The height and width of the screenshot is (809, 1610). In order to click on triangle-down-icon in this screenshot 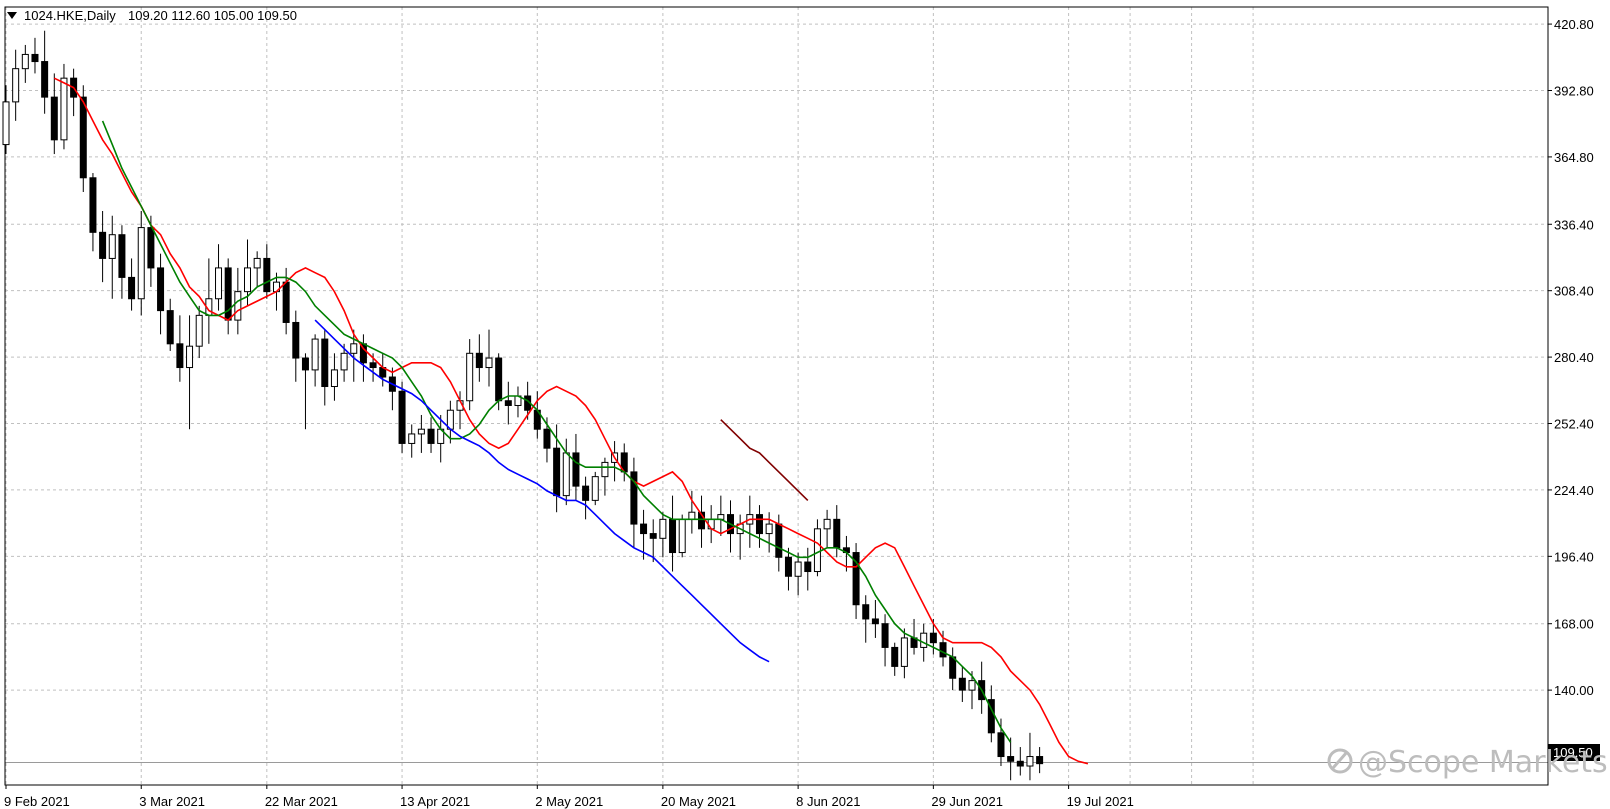, I will do `click(12, 15)`.